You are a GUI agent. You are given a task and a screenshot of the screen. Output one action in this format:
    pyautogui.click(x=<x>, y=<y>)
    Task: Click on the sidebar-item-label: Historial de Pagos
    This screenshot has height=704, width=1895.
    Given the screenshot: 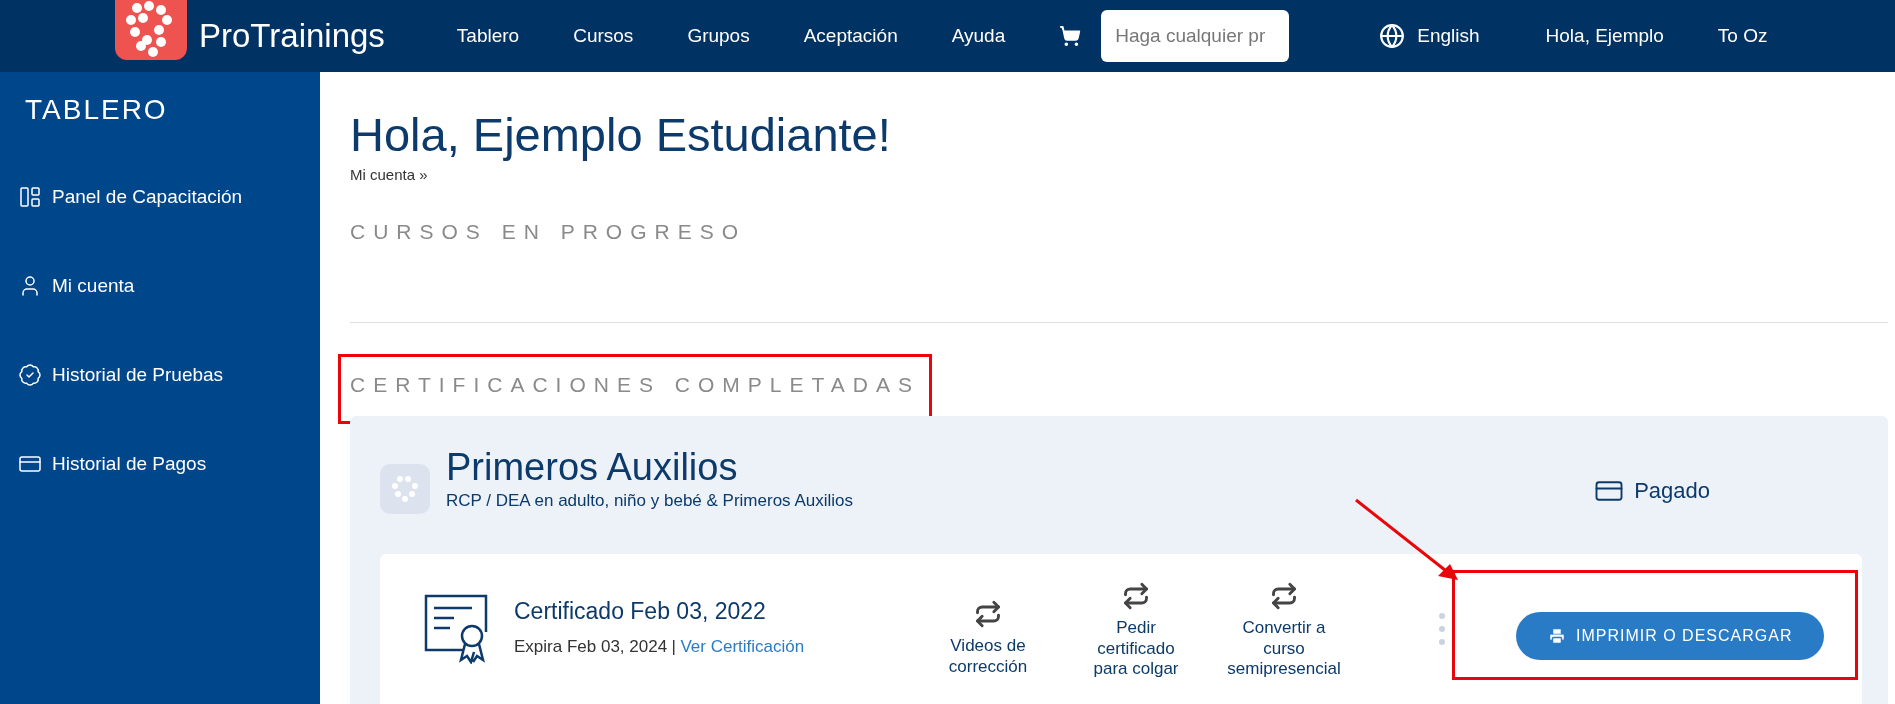 What is the action you would take?
    pyautogui.click(x=129, y=463)
    